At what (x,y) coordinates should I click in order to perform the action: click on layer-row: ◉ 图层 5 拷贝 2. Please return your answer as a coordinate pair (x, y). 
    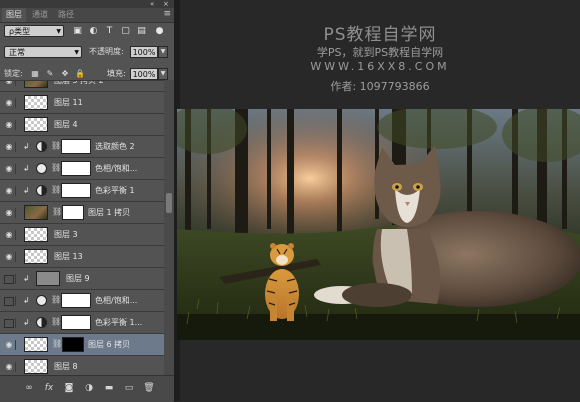
    Looking at the image, I should click on (82, 86).